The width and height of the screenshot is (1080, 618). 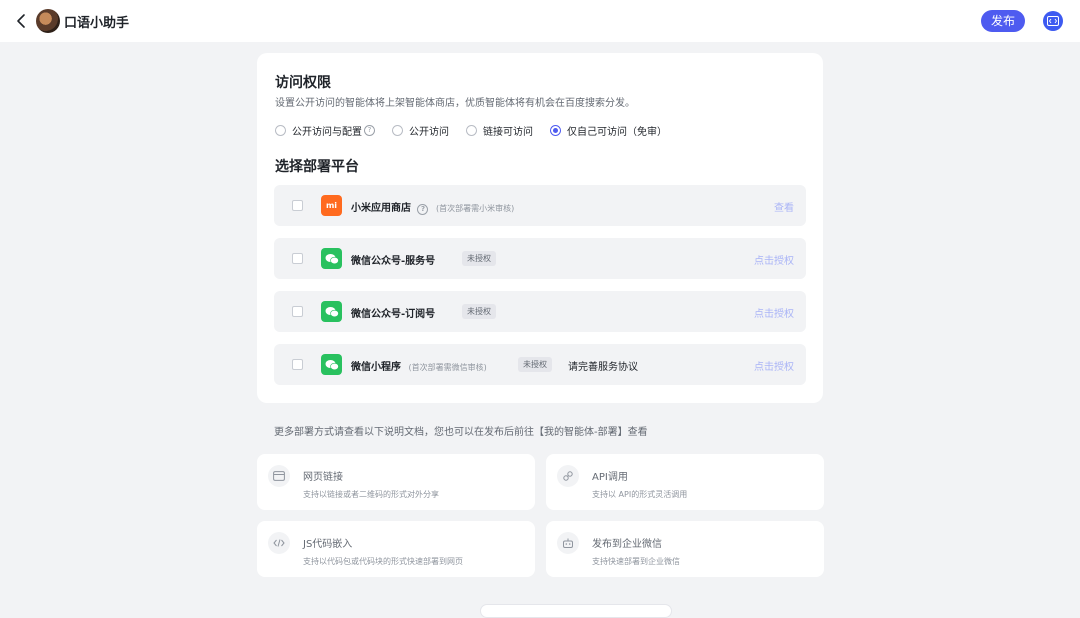 What do you see at coordinates (617, 132) in the screenshot?
I see `radio-label: 仅自己可访问（免审）` at bounding box center [617, 132].